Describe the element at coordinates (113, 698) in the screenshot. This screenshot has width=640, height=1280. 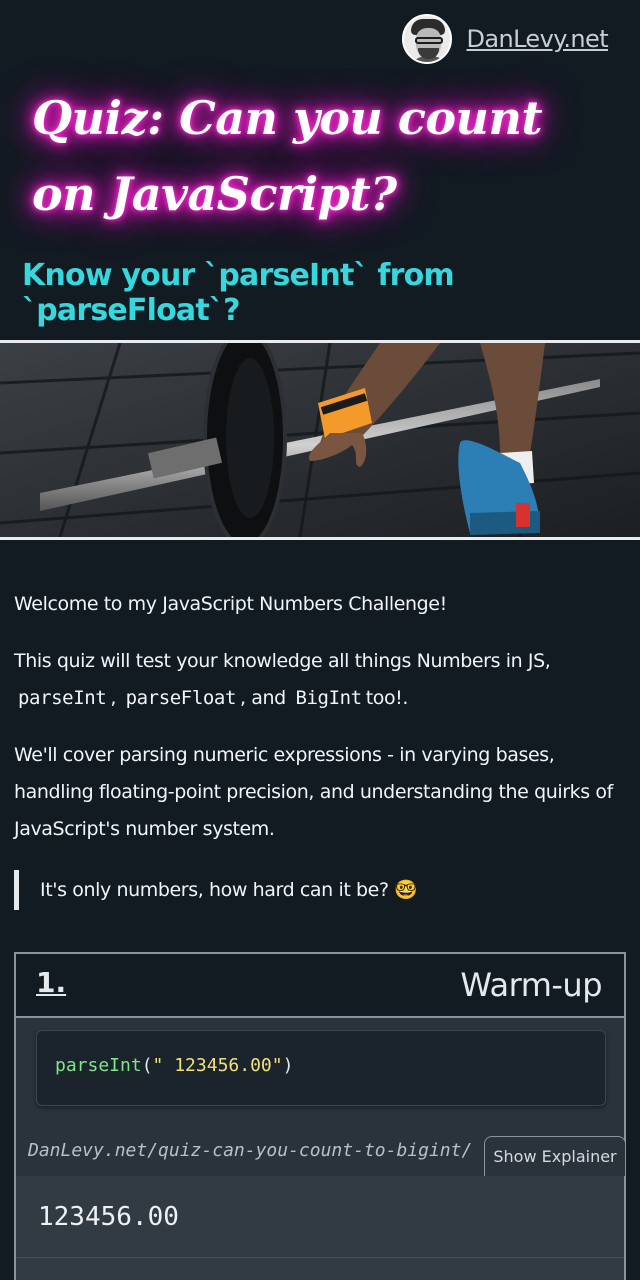
I see `intro-sep-1: ,` at that location.